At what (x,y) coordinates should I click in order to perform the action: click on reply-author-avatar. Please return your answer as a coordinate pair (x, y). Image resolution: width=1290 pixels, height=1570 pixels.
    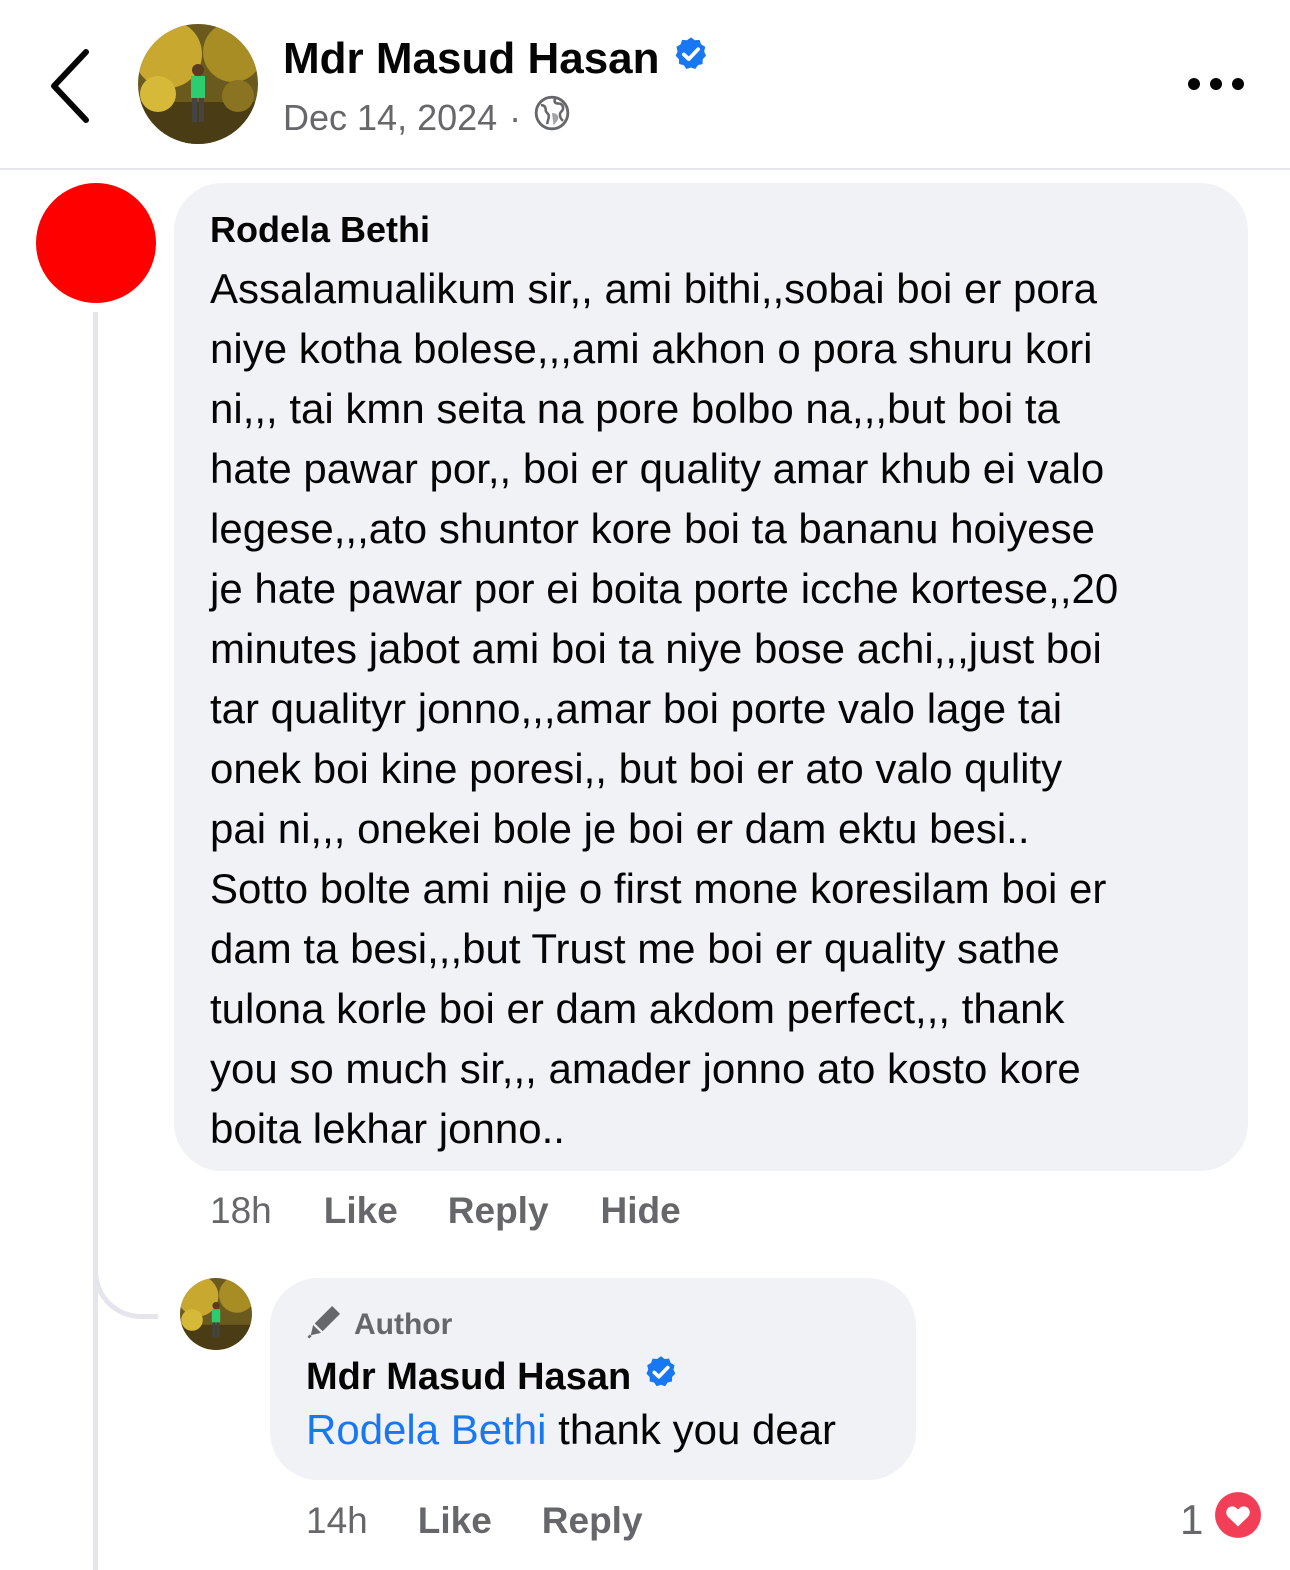
    Looking at the image, I should click on (216, 1314).